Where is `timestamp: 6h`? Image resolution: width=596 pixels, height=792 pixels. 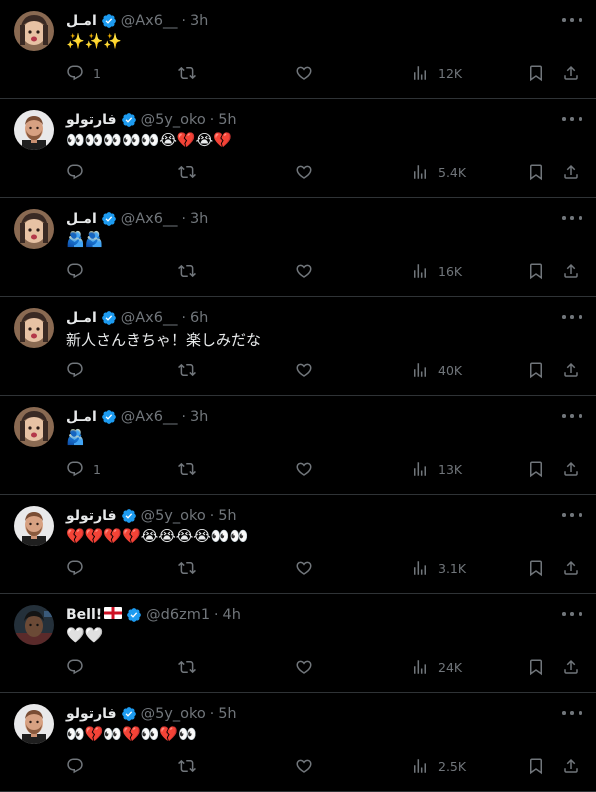 timestamp: 6h is located at coordinates (199, 318).